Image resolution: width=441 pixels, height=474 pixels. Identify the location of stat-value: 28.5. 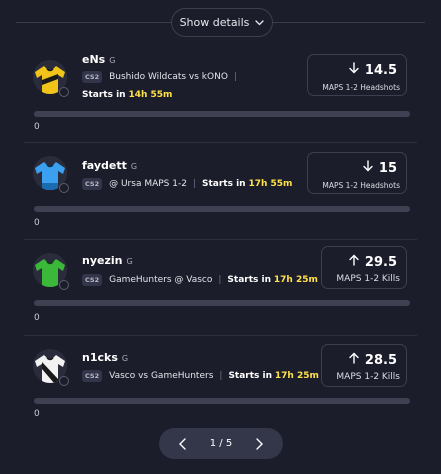
(373, 360).